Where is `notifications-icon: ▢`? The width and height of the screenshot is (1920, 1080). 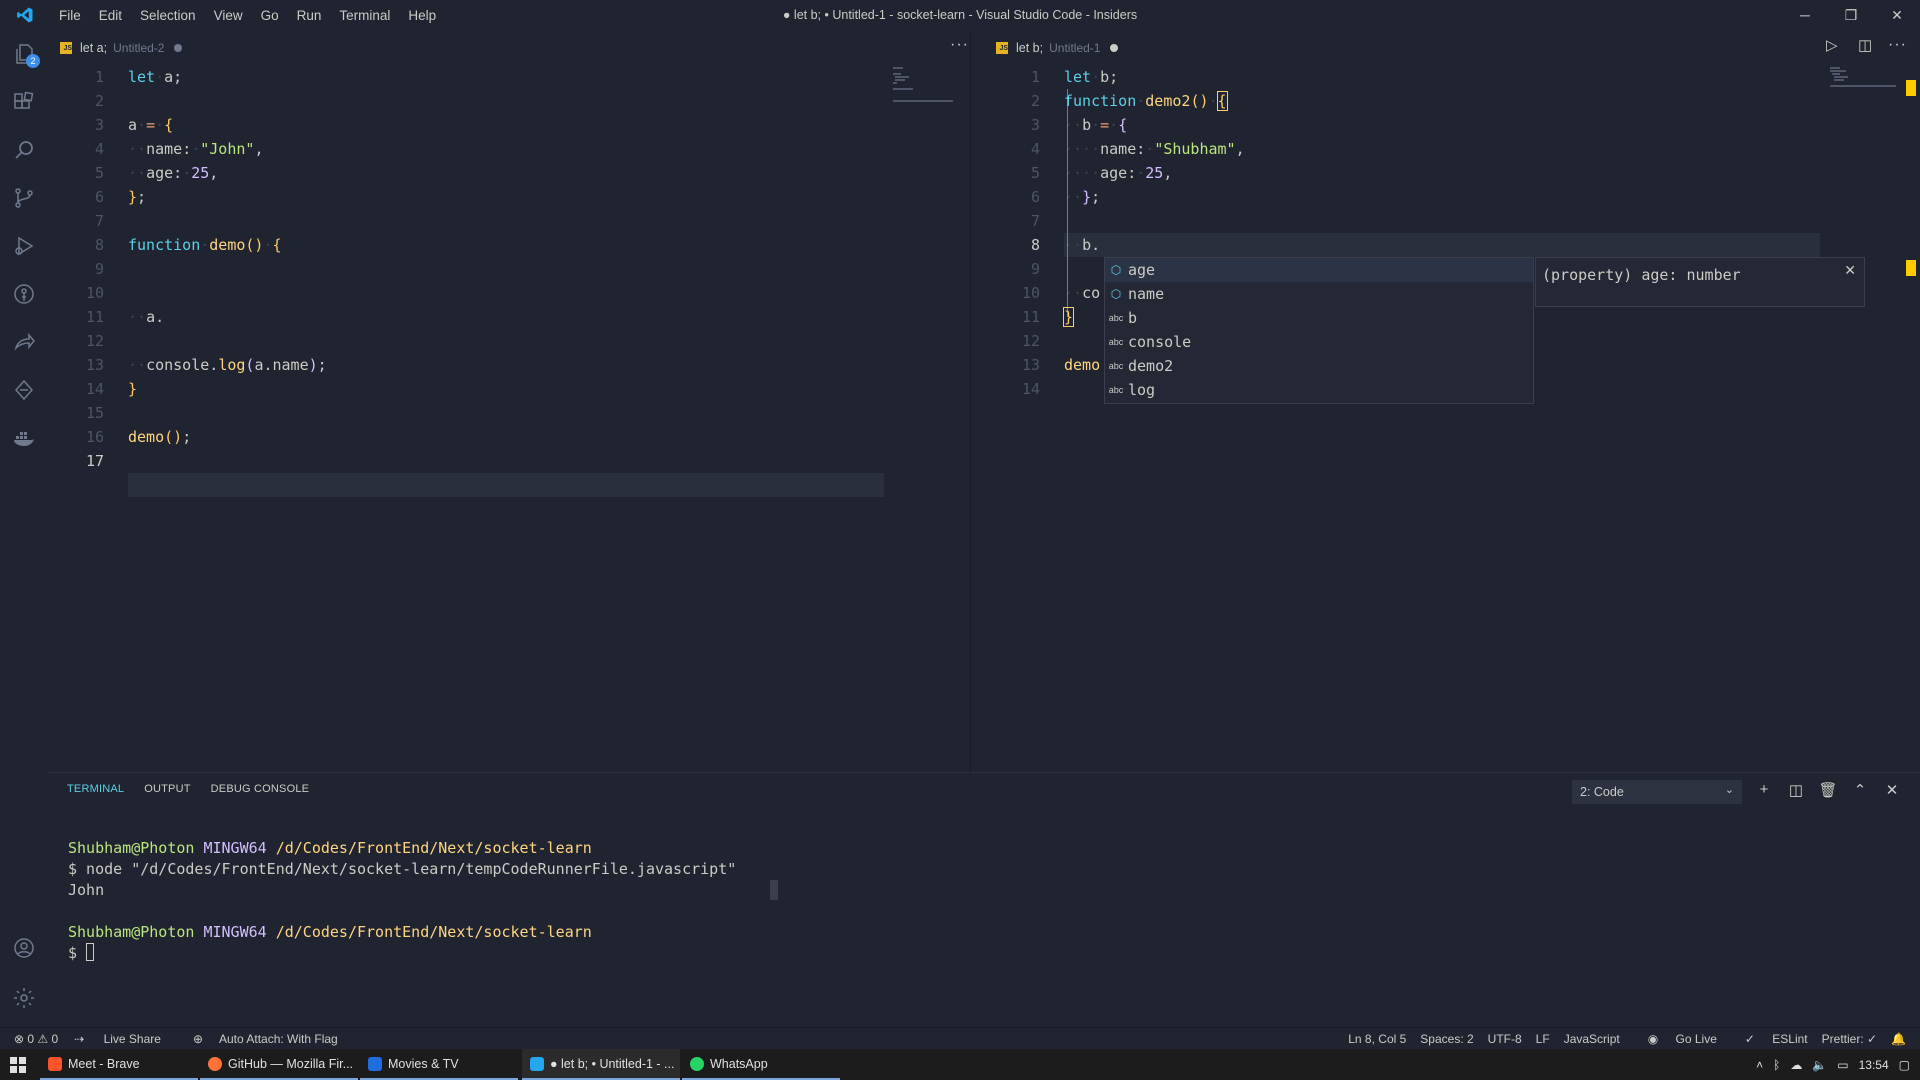 notifications-icon: ▢ is located at coordinates (1904, 1065).